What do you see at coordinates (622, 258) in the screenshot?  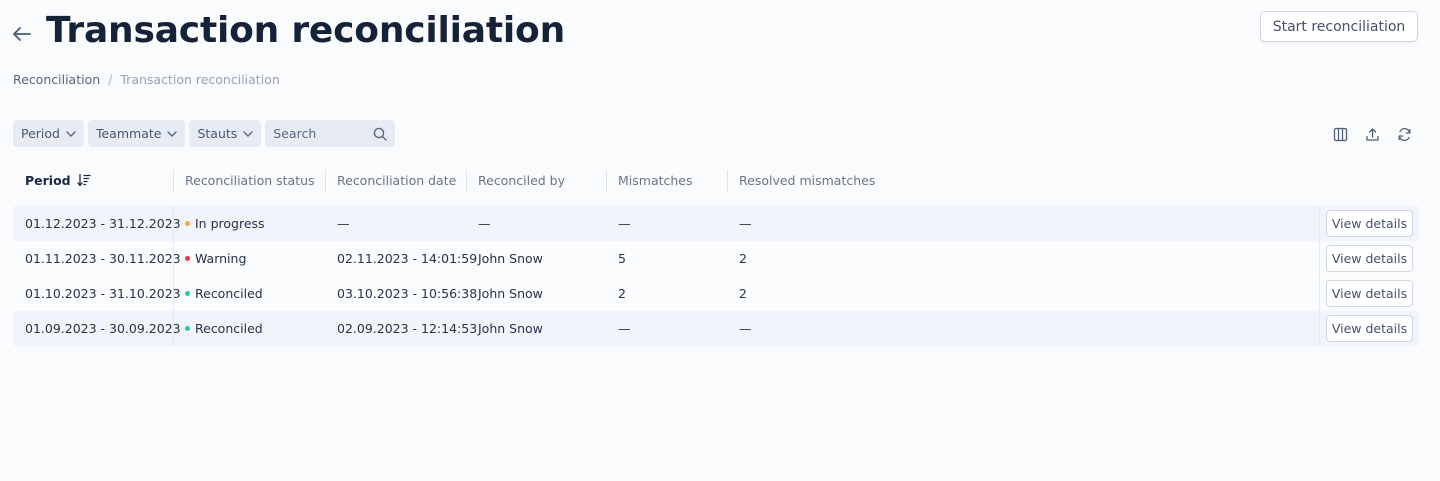 I see `mismatches-cell: 5` at bounding box center [622, 258].